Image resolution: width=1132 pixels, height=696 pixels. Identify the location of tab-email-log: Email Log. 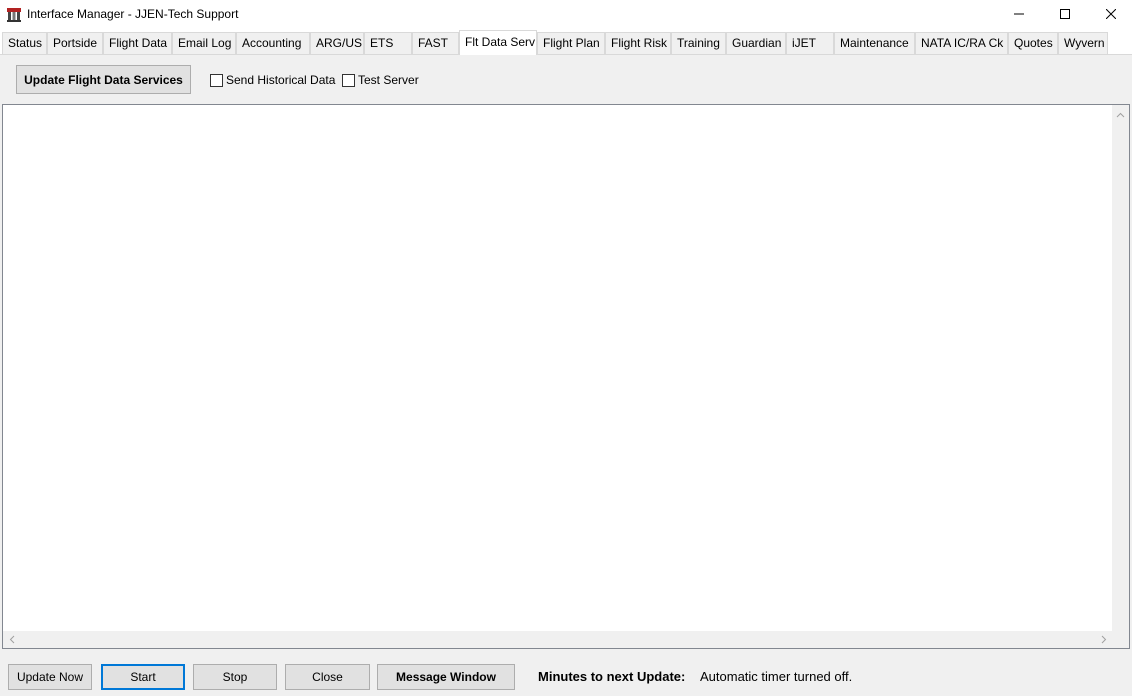
(204, 43).